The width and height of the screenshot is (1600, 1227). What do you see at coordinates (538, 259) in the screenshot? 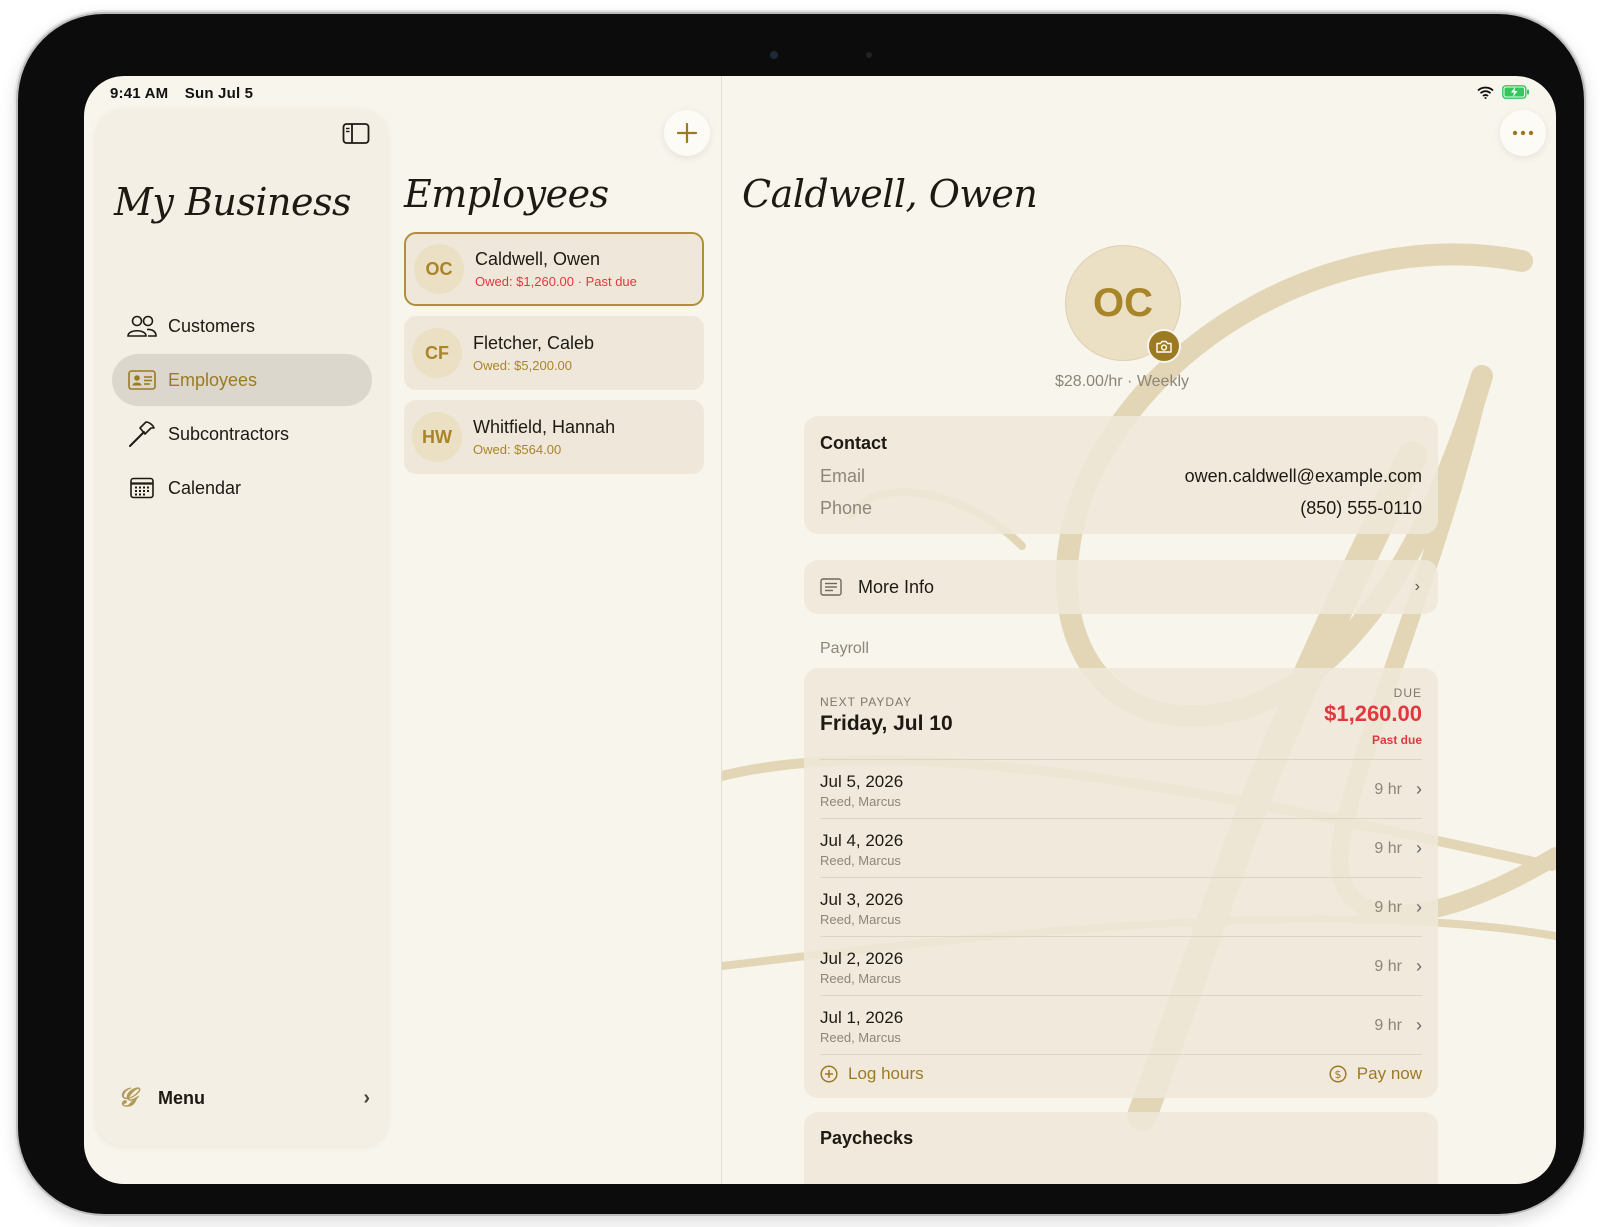
I see `employee-name: Caldwell, Owen` at bounding box center [538, 259].